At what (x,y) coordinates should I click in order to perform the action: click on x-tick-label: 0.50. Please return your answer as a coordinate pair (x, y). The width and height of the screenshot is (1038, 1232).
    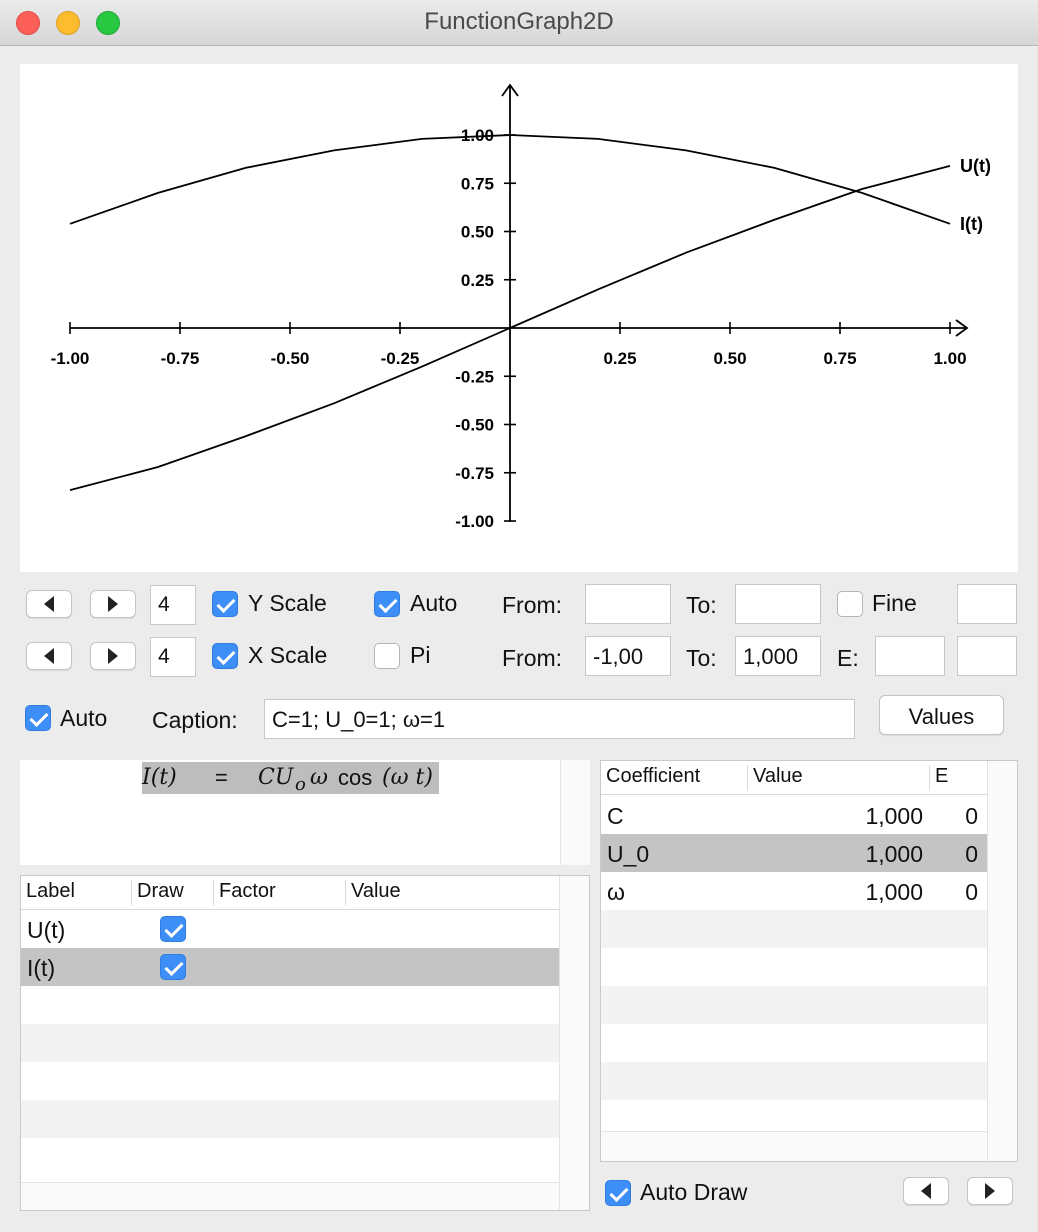
    Looking at the image, I should click on (729, 358).